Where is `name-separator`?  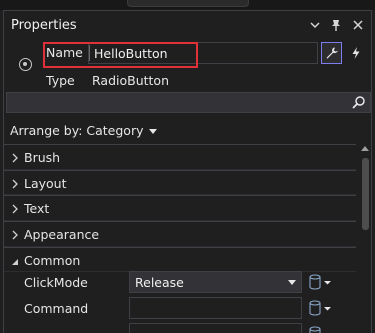 name-separator is located at coordinates (89, 53).